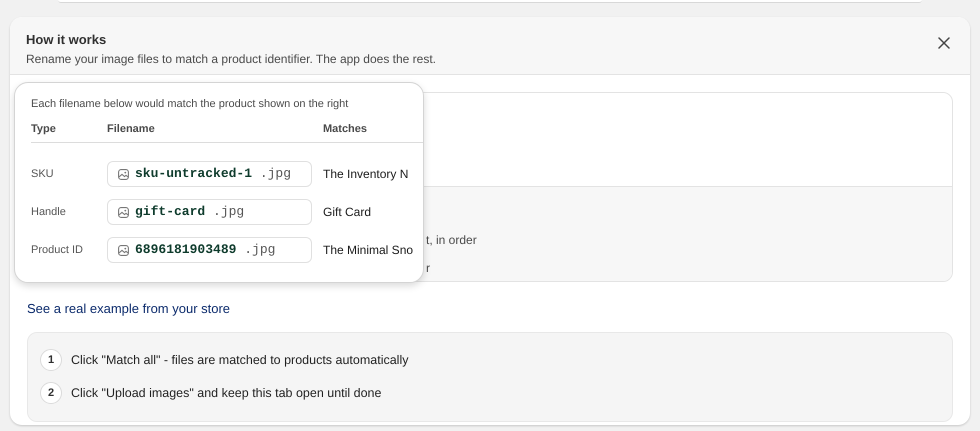  What do you see at coordinates (226, 393) in the screenshot?
I see `step-text: Click "Upload images" and keep this tab open until done` at bounding box center [226, 393].